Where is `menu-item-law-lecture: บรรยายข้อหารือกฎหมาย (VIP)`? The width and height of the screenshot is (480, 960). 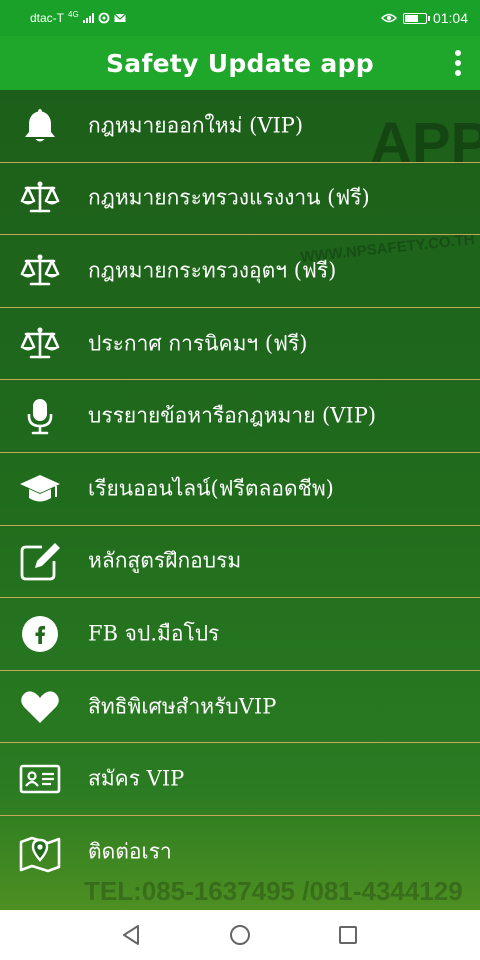
menu-item-law-lecture: บรรยายข้อหารือกฎหมาย (VIP) is located at coordinates (240, 416).